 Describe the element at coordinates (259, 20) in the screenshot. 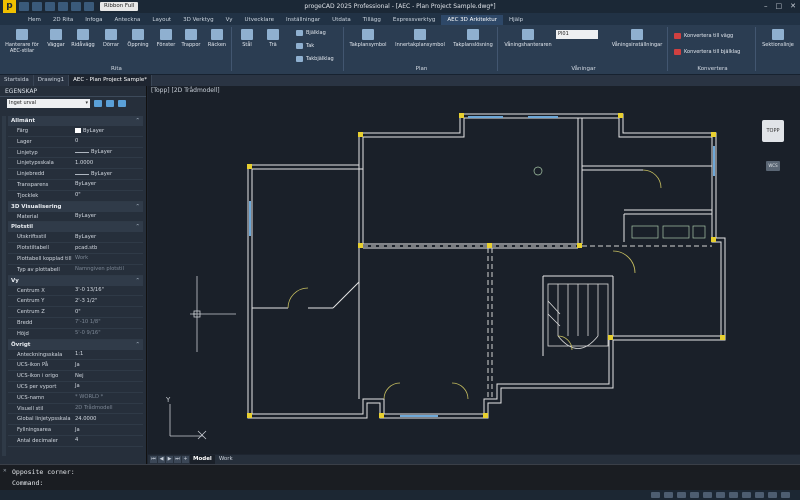

I see `ribbon-tab: Utvecklare` at that location.